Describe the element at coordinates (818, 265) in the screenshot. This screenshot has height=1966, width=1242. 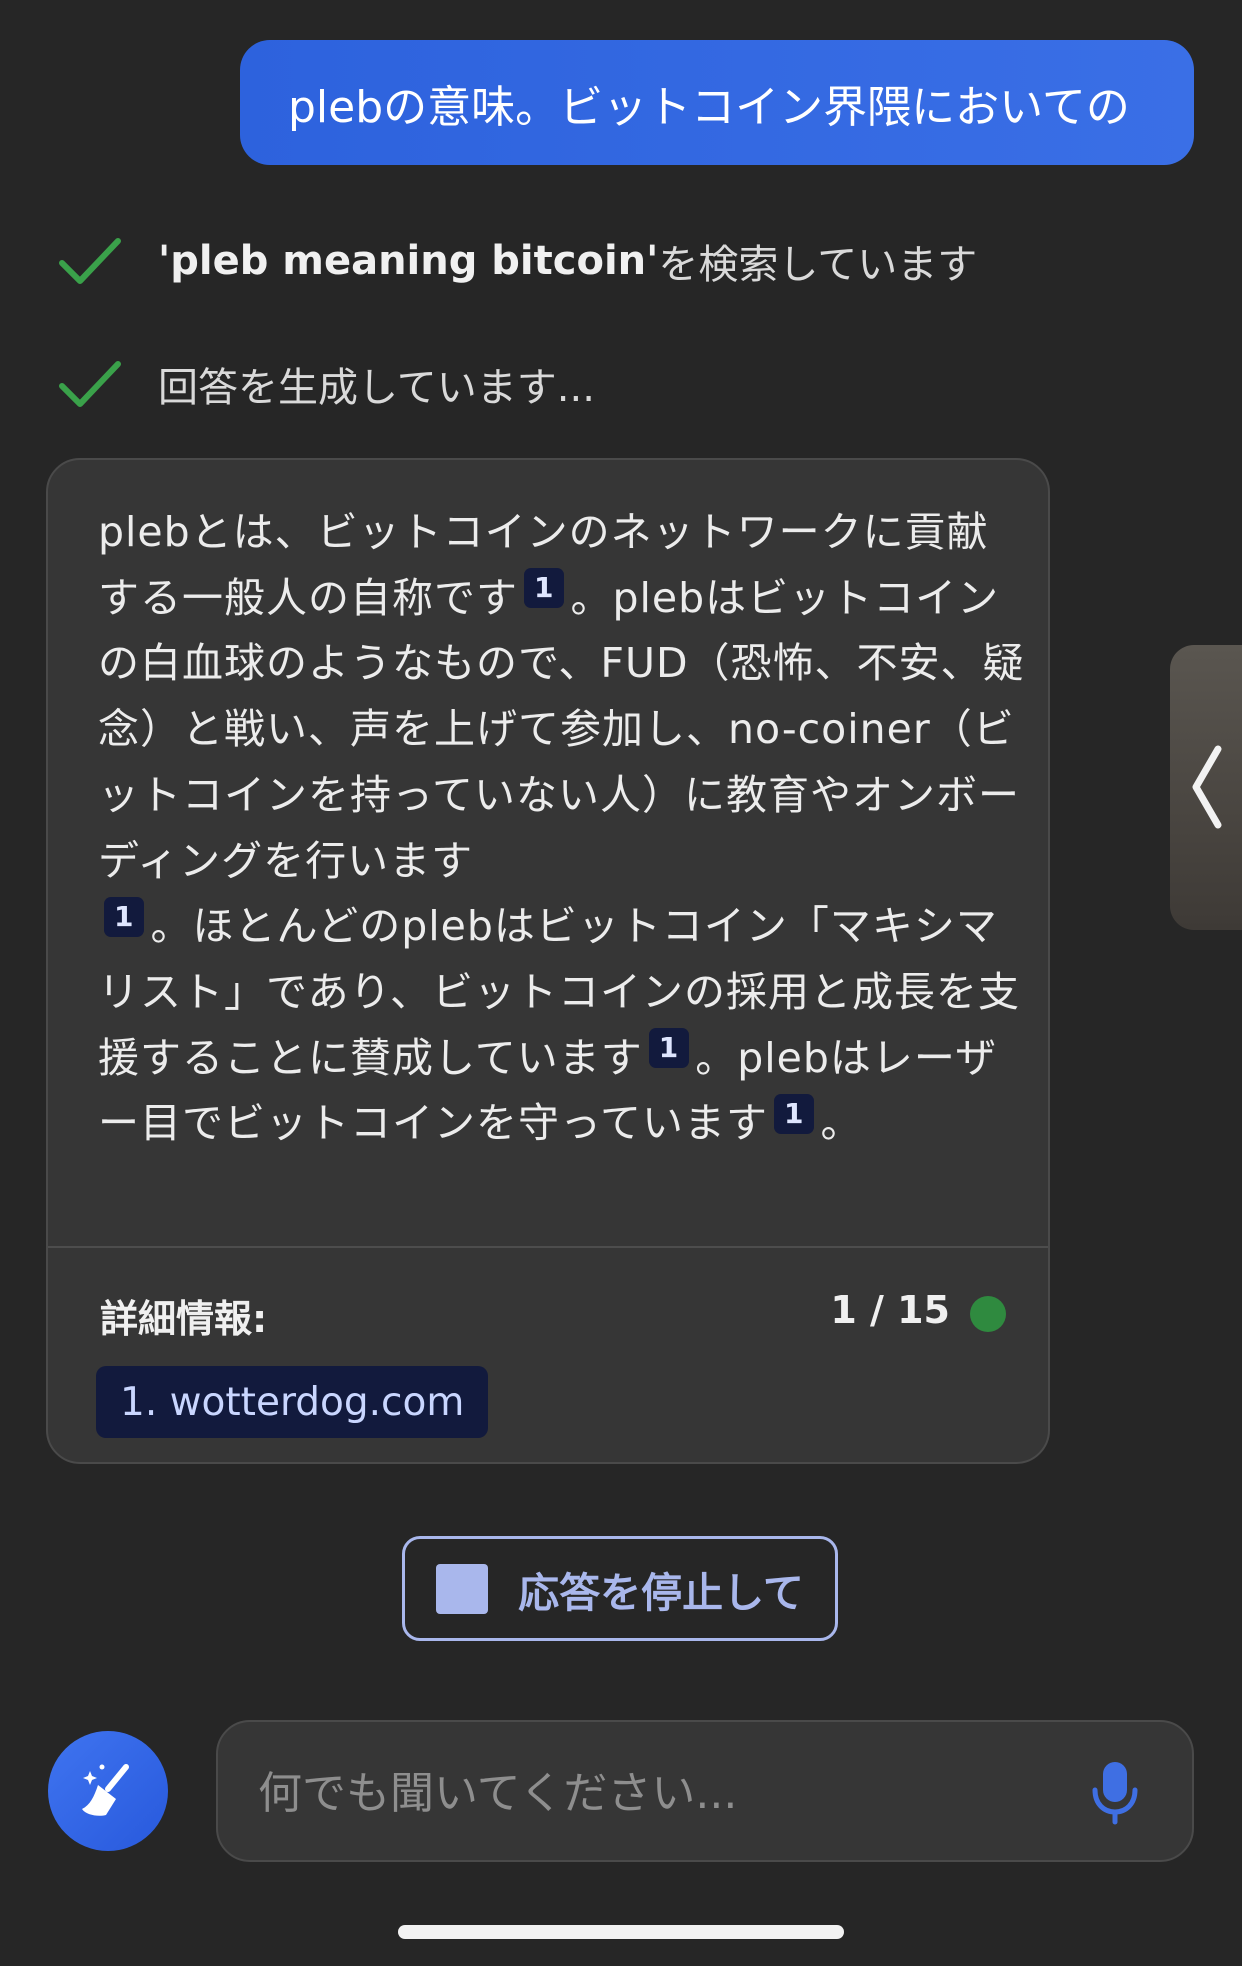
I see `search-status-text: を検索しています` at that location.